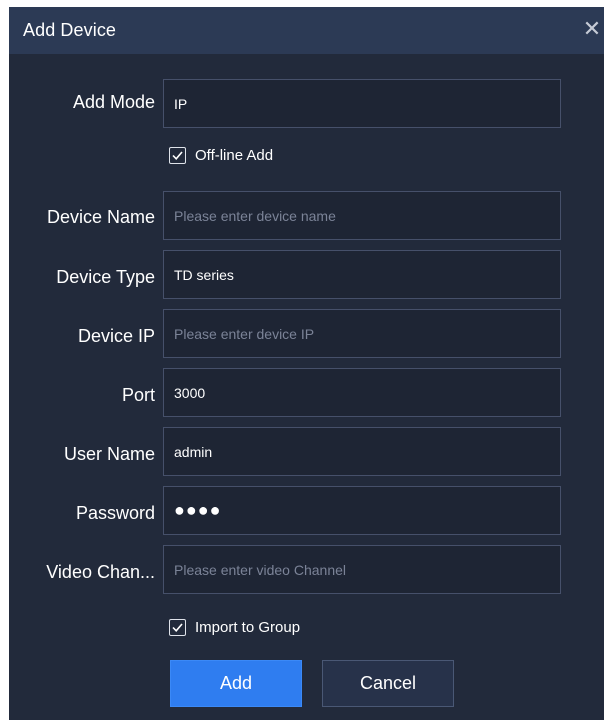 This screenshot has width=604, height=720. Describe the element at coordinates (306, 30) in the screenshot. I see `dialog-title-bar: Add Device ✕` at that location.